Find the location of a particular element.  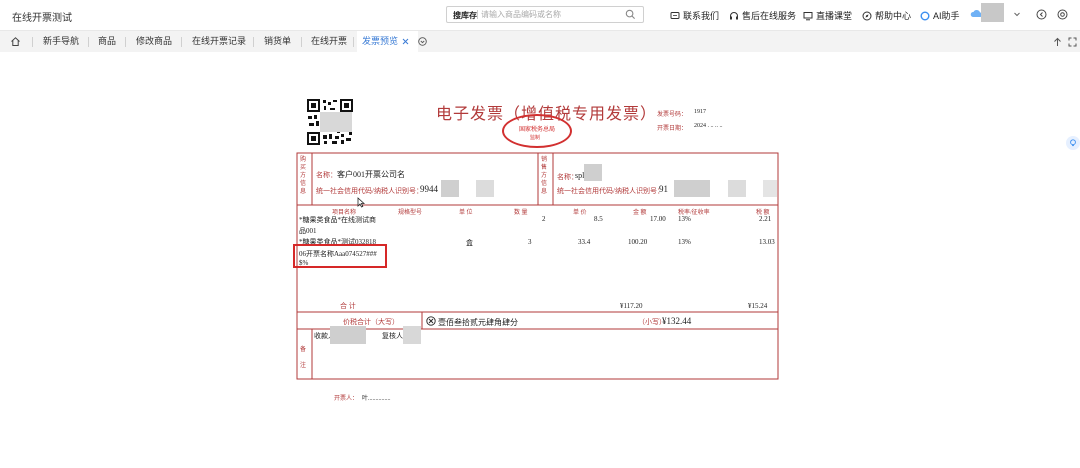

invoice-date-label: 开票日期： is located at coordinates (672, 129).